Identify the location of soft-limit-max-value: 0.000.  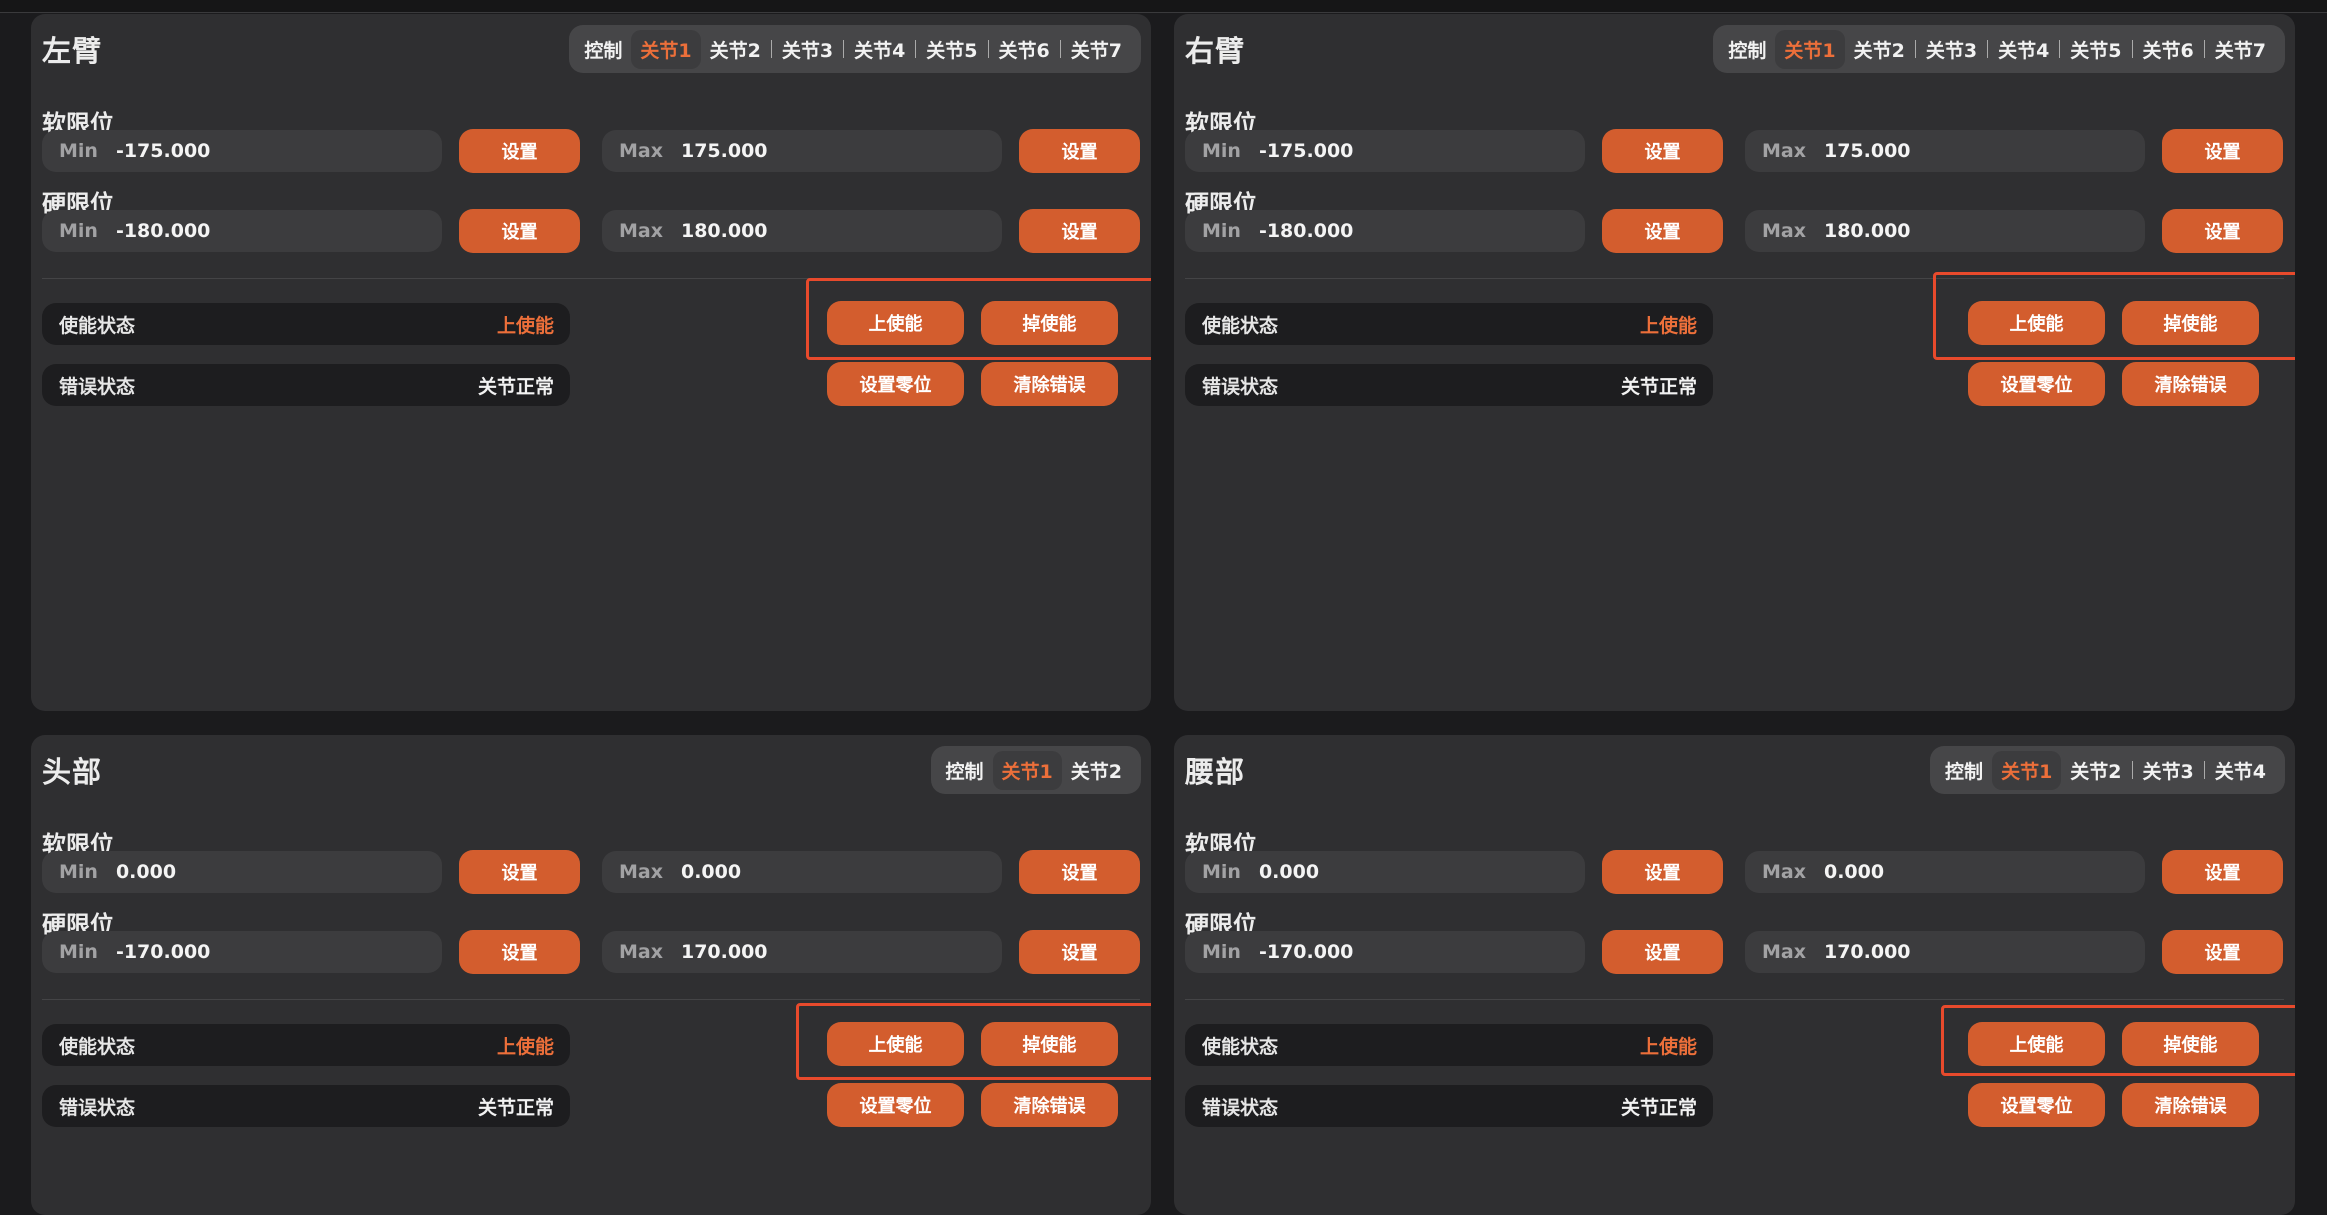
(711, 872).